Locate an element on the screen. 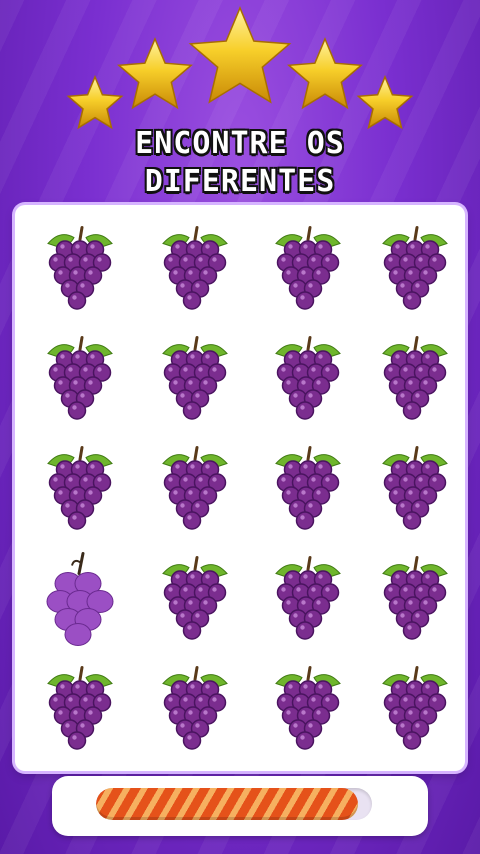 The image size is (480, 854). timer-track is located at coordinates (234, 804).